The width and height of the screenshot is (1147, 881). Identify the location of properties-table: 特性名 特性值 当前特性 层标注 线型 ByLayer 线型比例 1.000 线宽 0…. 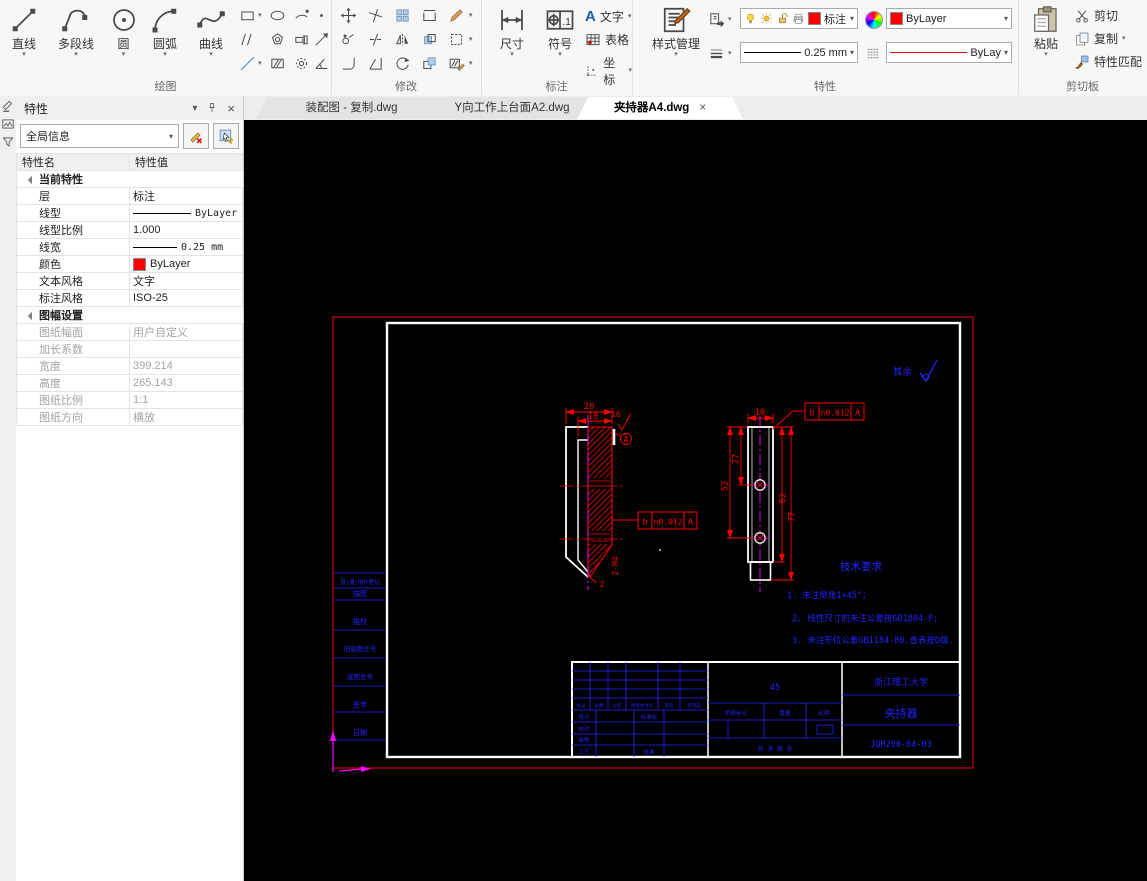
(129, 289).